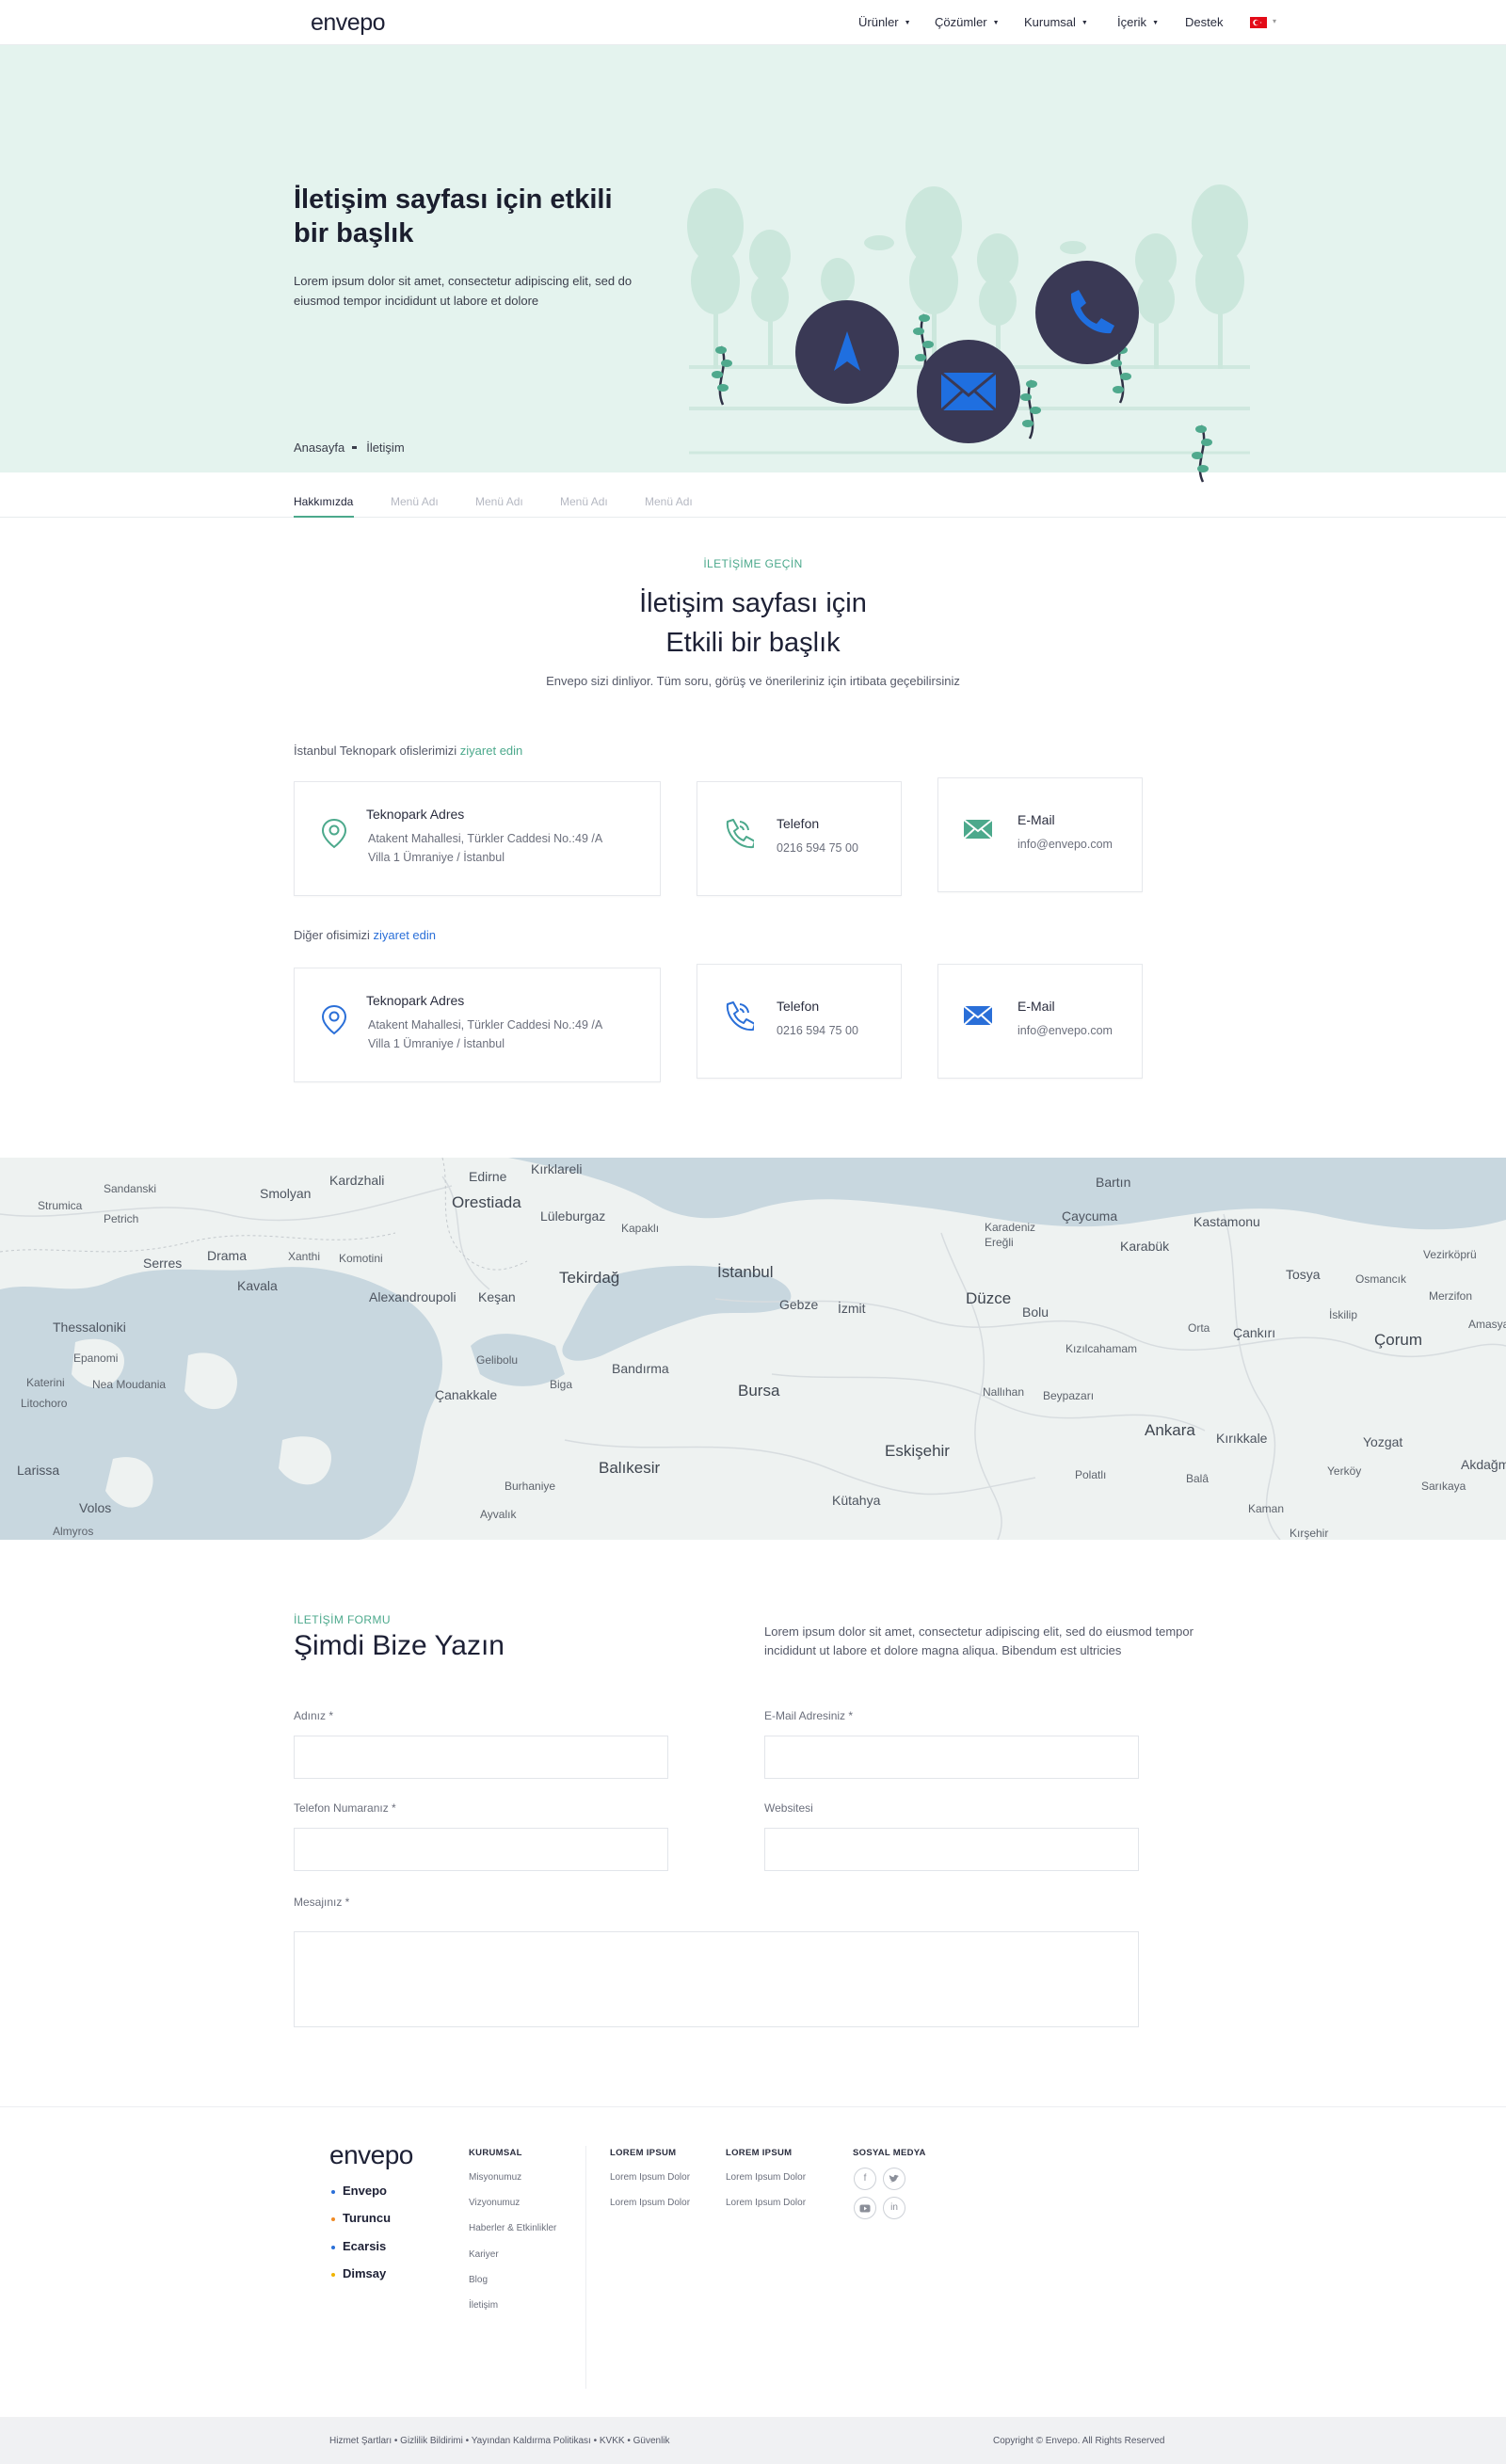 This screenshot has width=1506, height=2464. Describe the element at coordinates (365, 935) in the screenshot. I see `office2-label: Diğer ofisimizi ziyaret edin` at that location.